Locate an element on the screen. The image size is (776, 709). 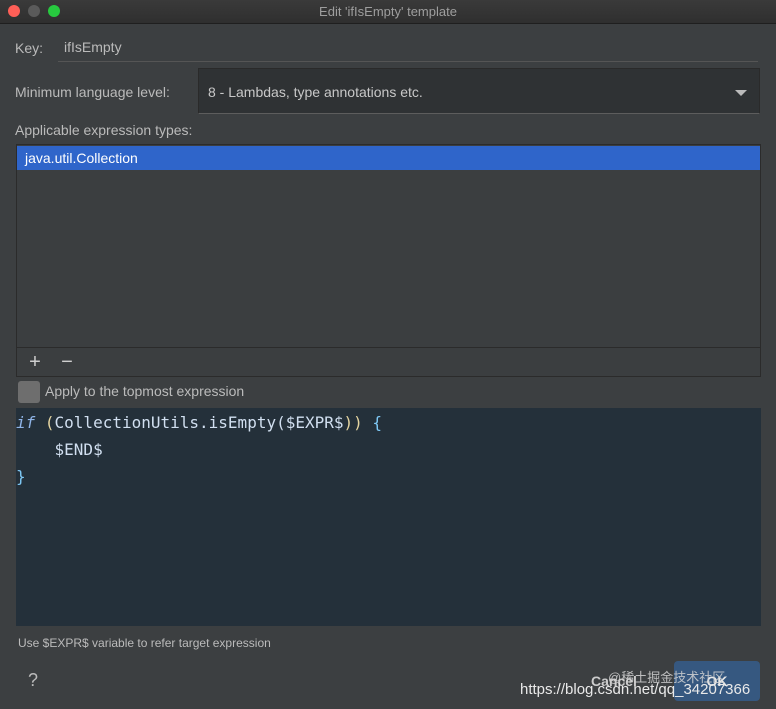
topmost-checkbox is located at coordinates (29, 392).